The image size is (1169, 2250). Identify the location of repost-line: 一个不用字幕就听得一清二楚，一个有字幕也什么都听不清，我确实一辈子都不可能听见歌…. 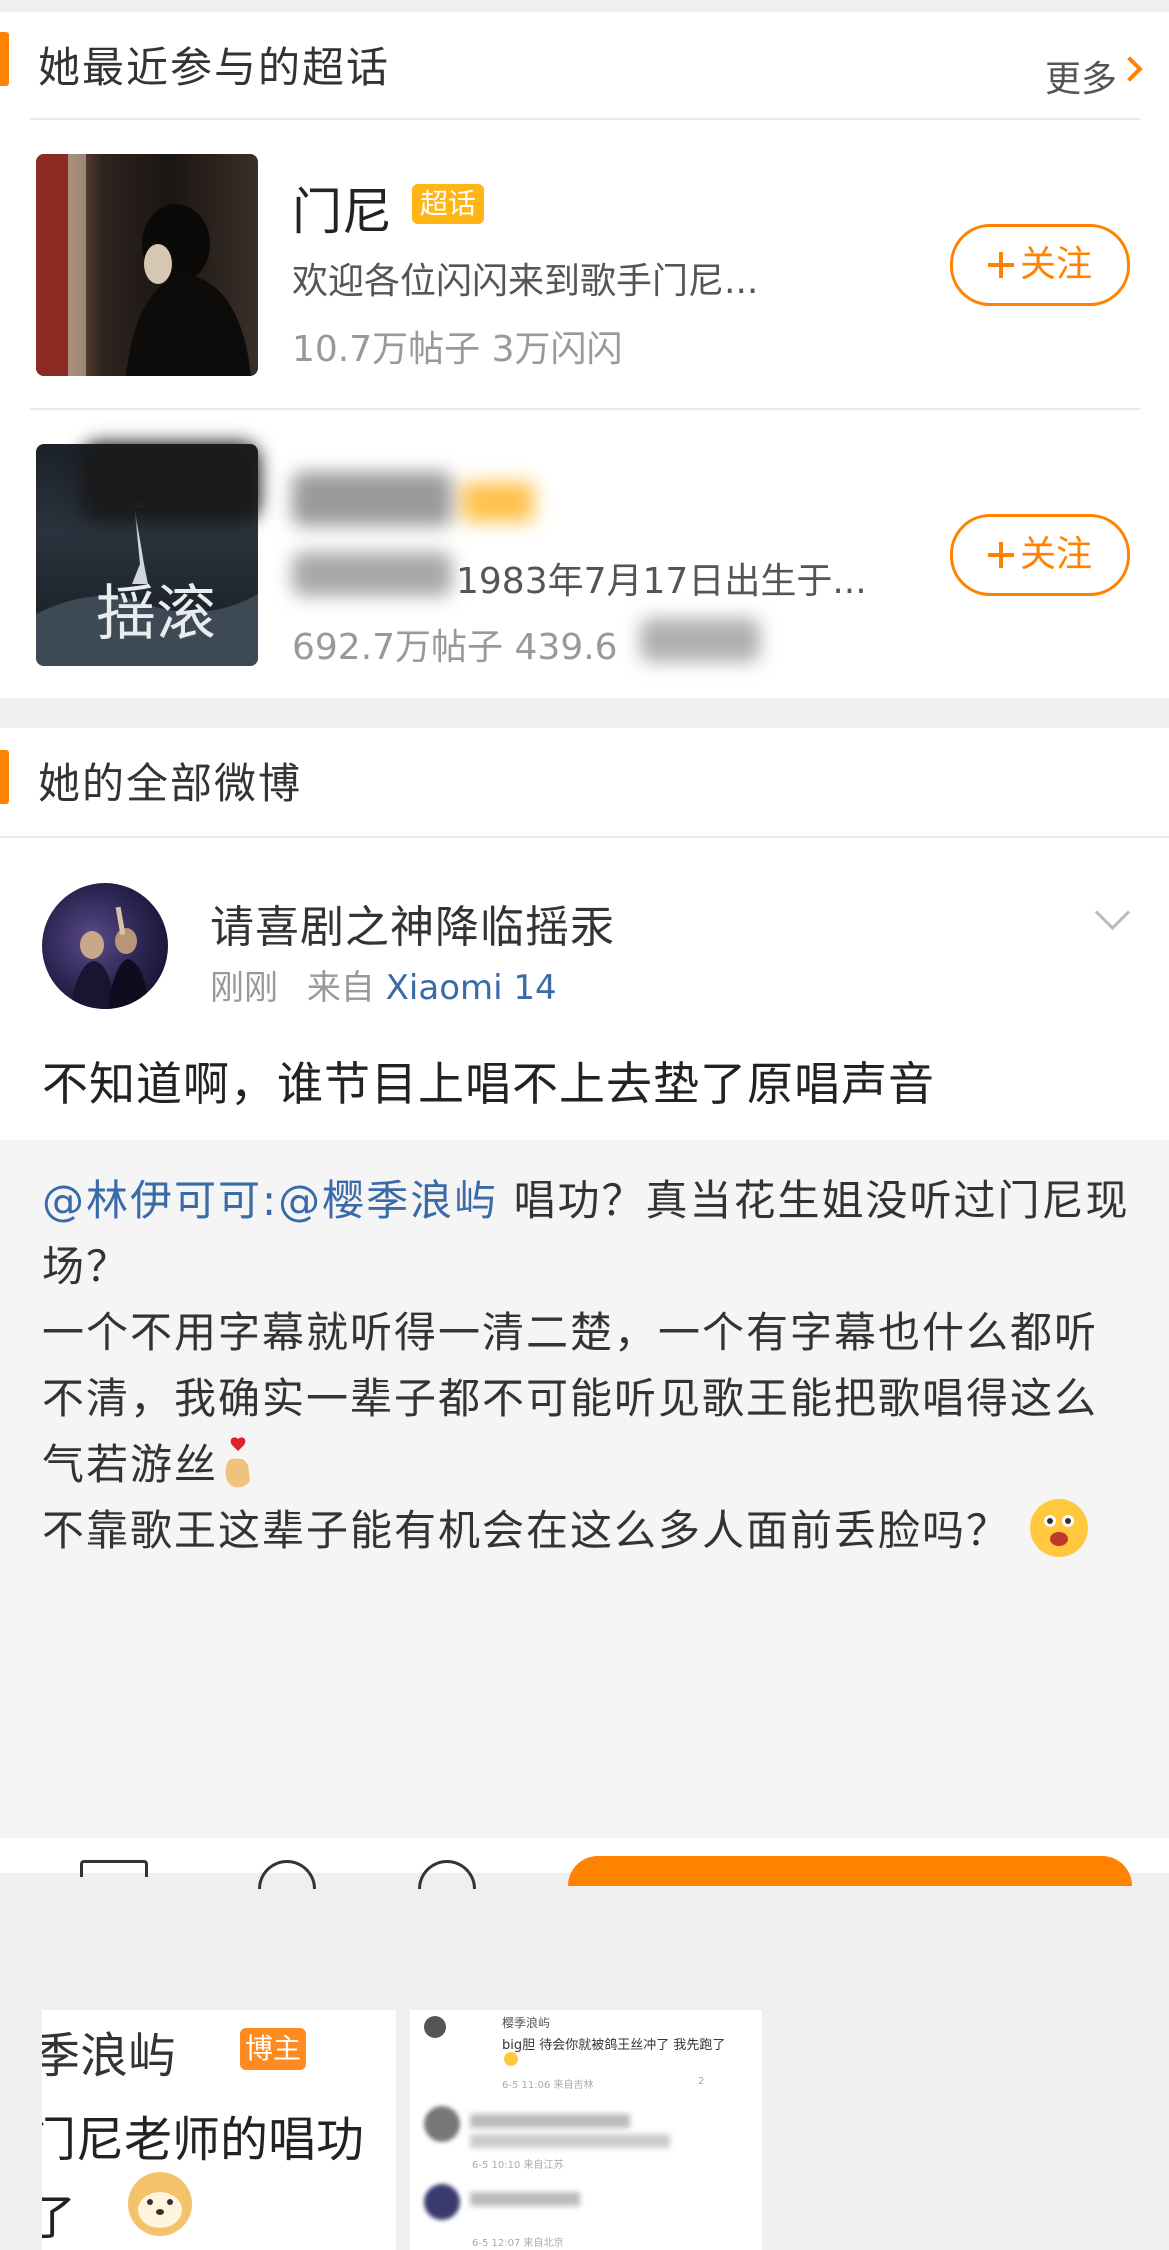
(570, 1398).